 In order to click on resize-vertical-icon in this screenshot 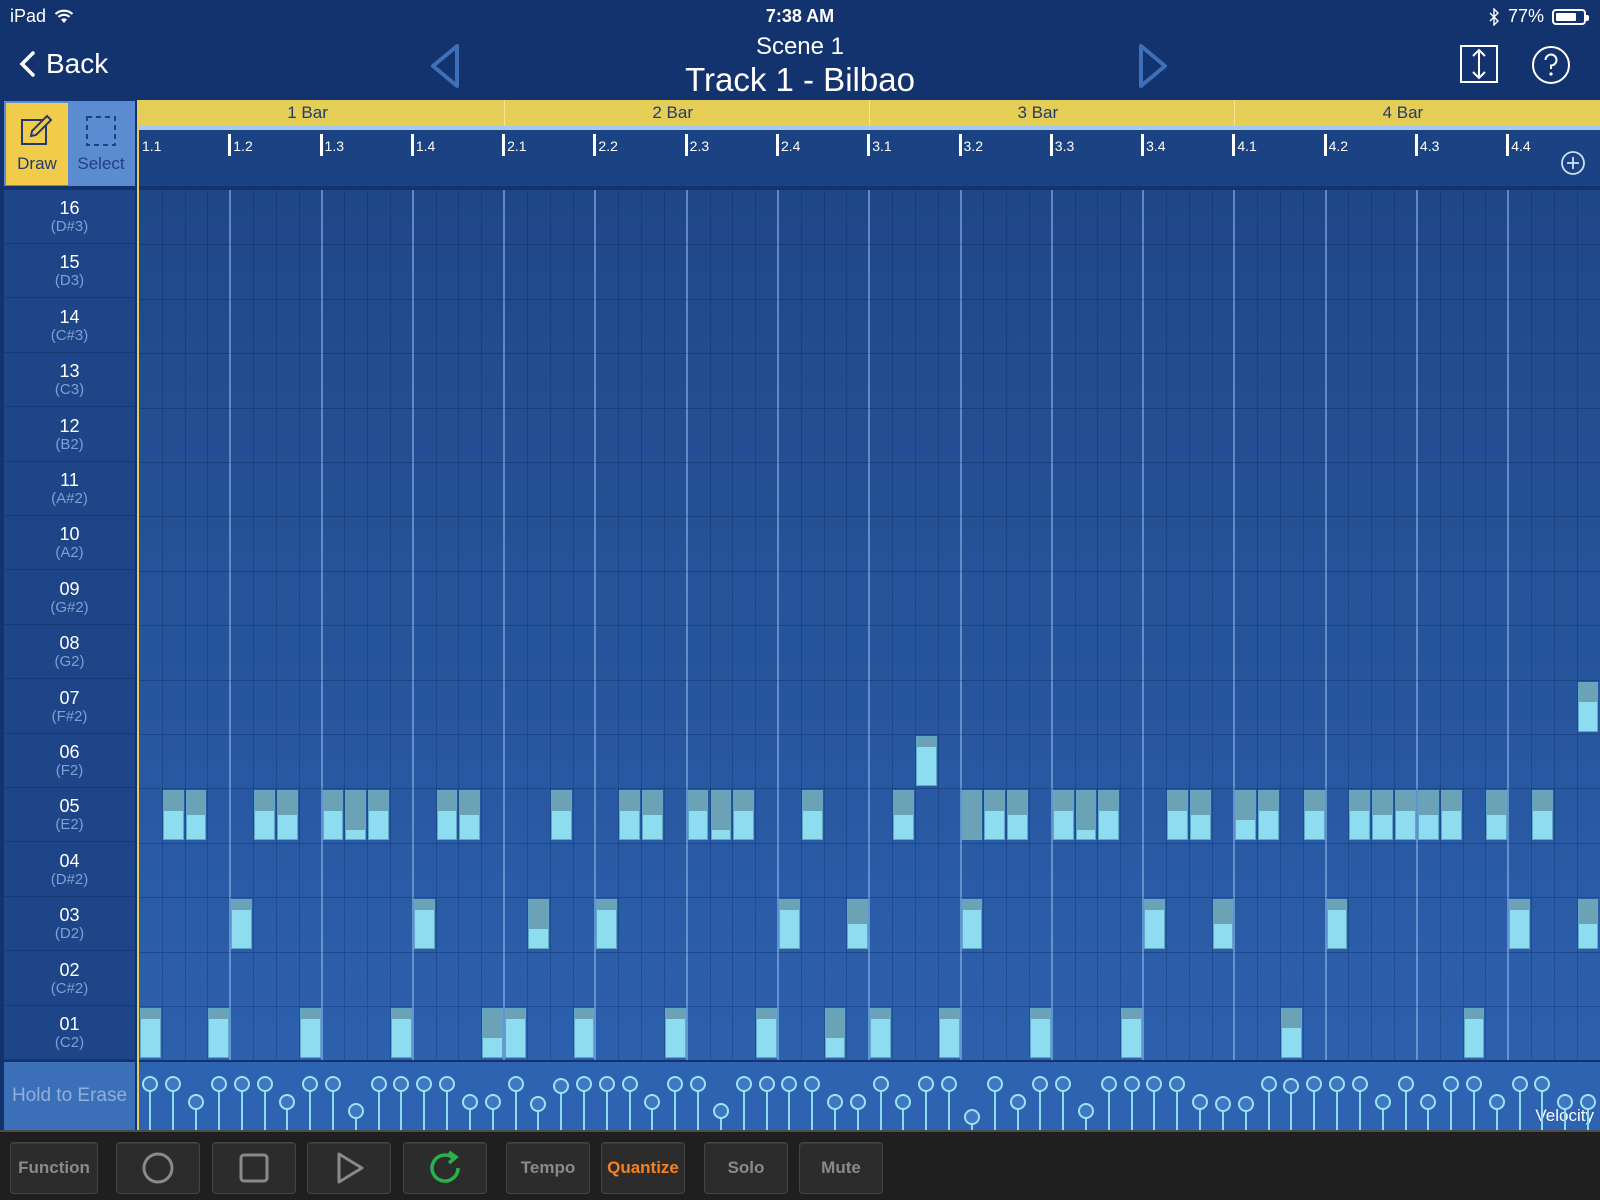, I will do `click(1479, 64)`.